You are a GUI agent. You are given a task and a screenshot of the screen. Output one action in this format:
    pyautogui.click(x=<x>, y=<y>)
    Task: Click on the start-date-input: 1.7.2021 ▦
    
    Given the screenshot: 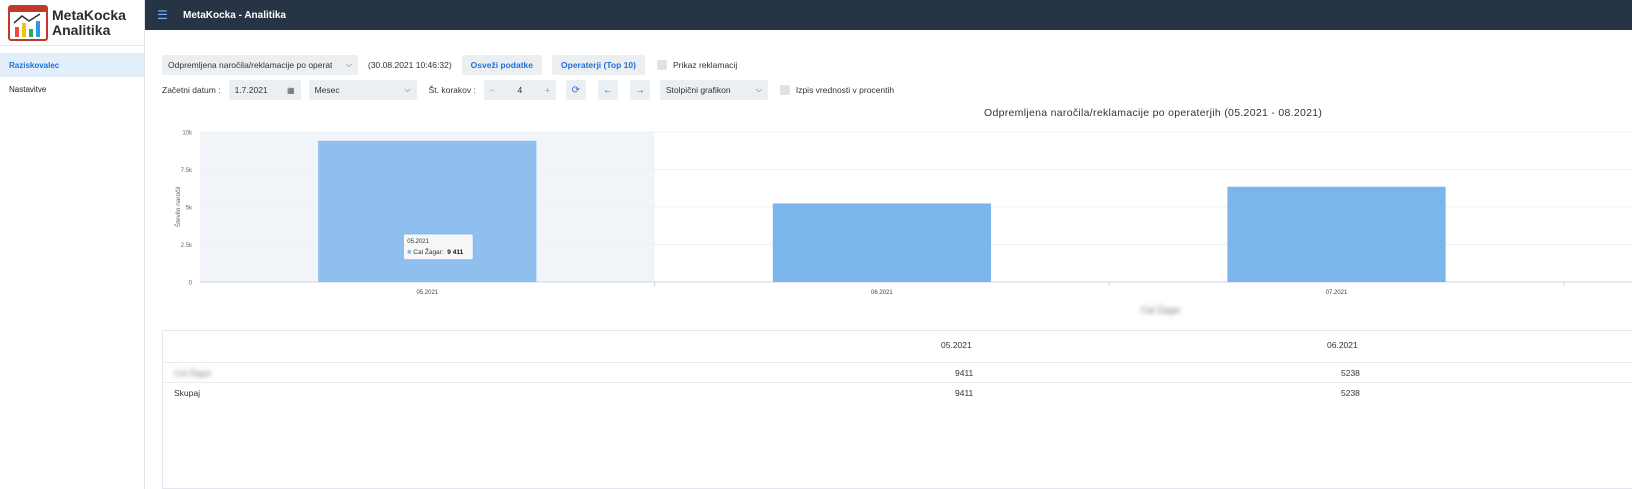 What is the action you would take?
    pyautogui.click(x=264, y=90)
    